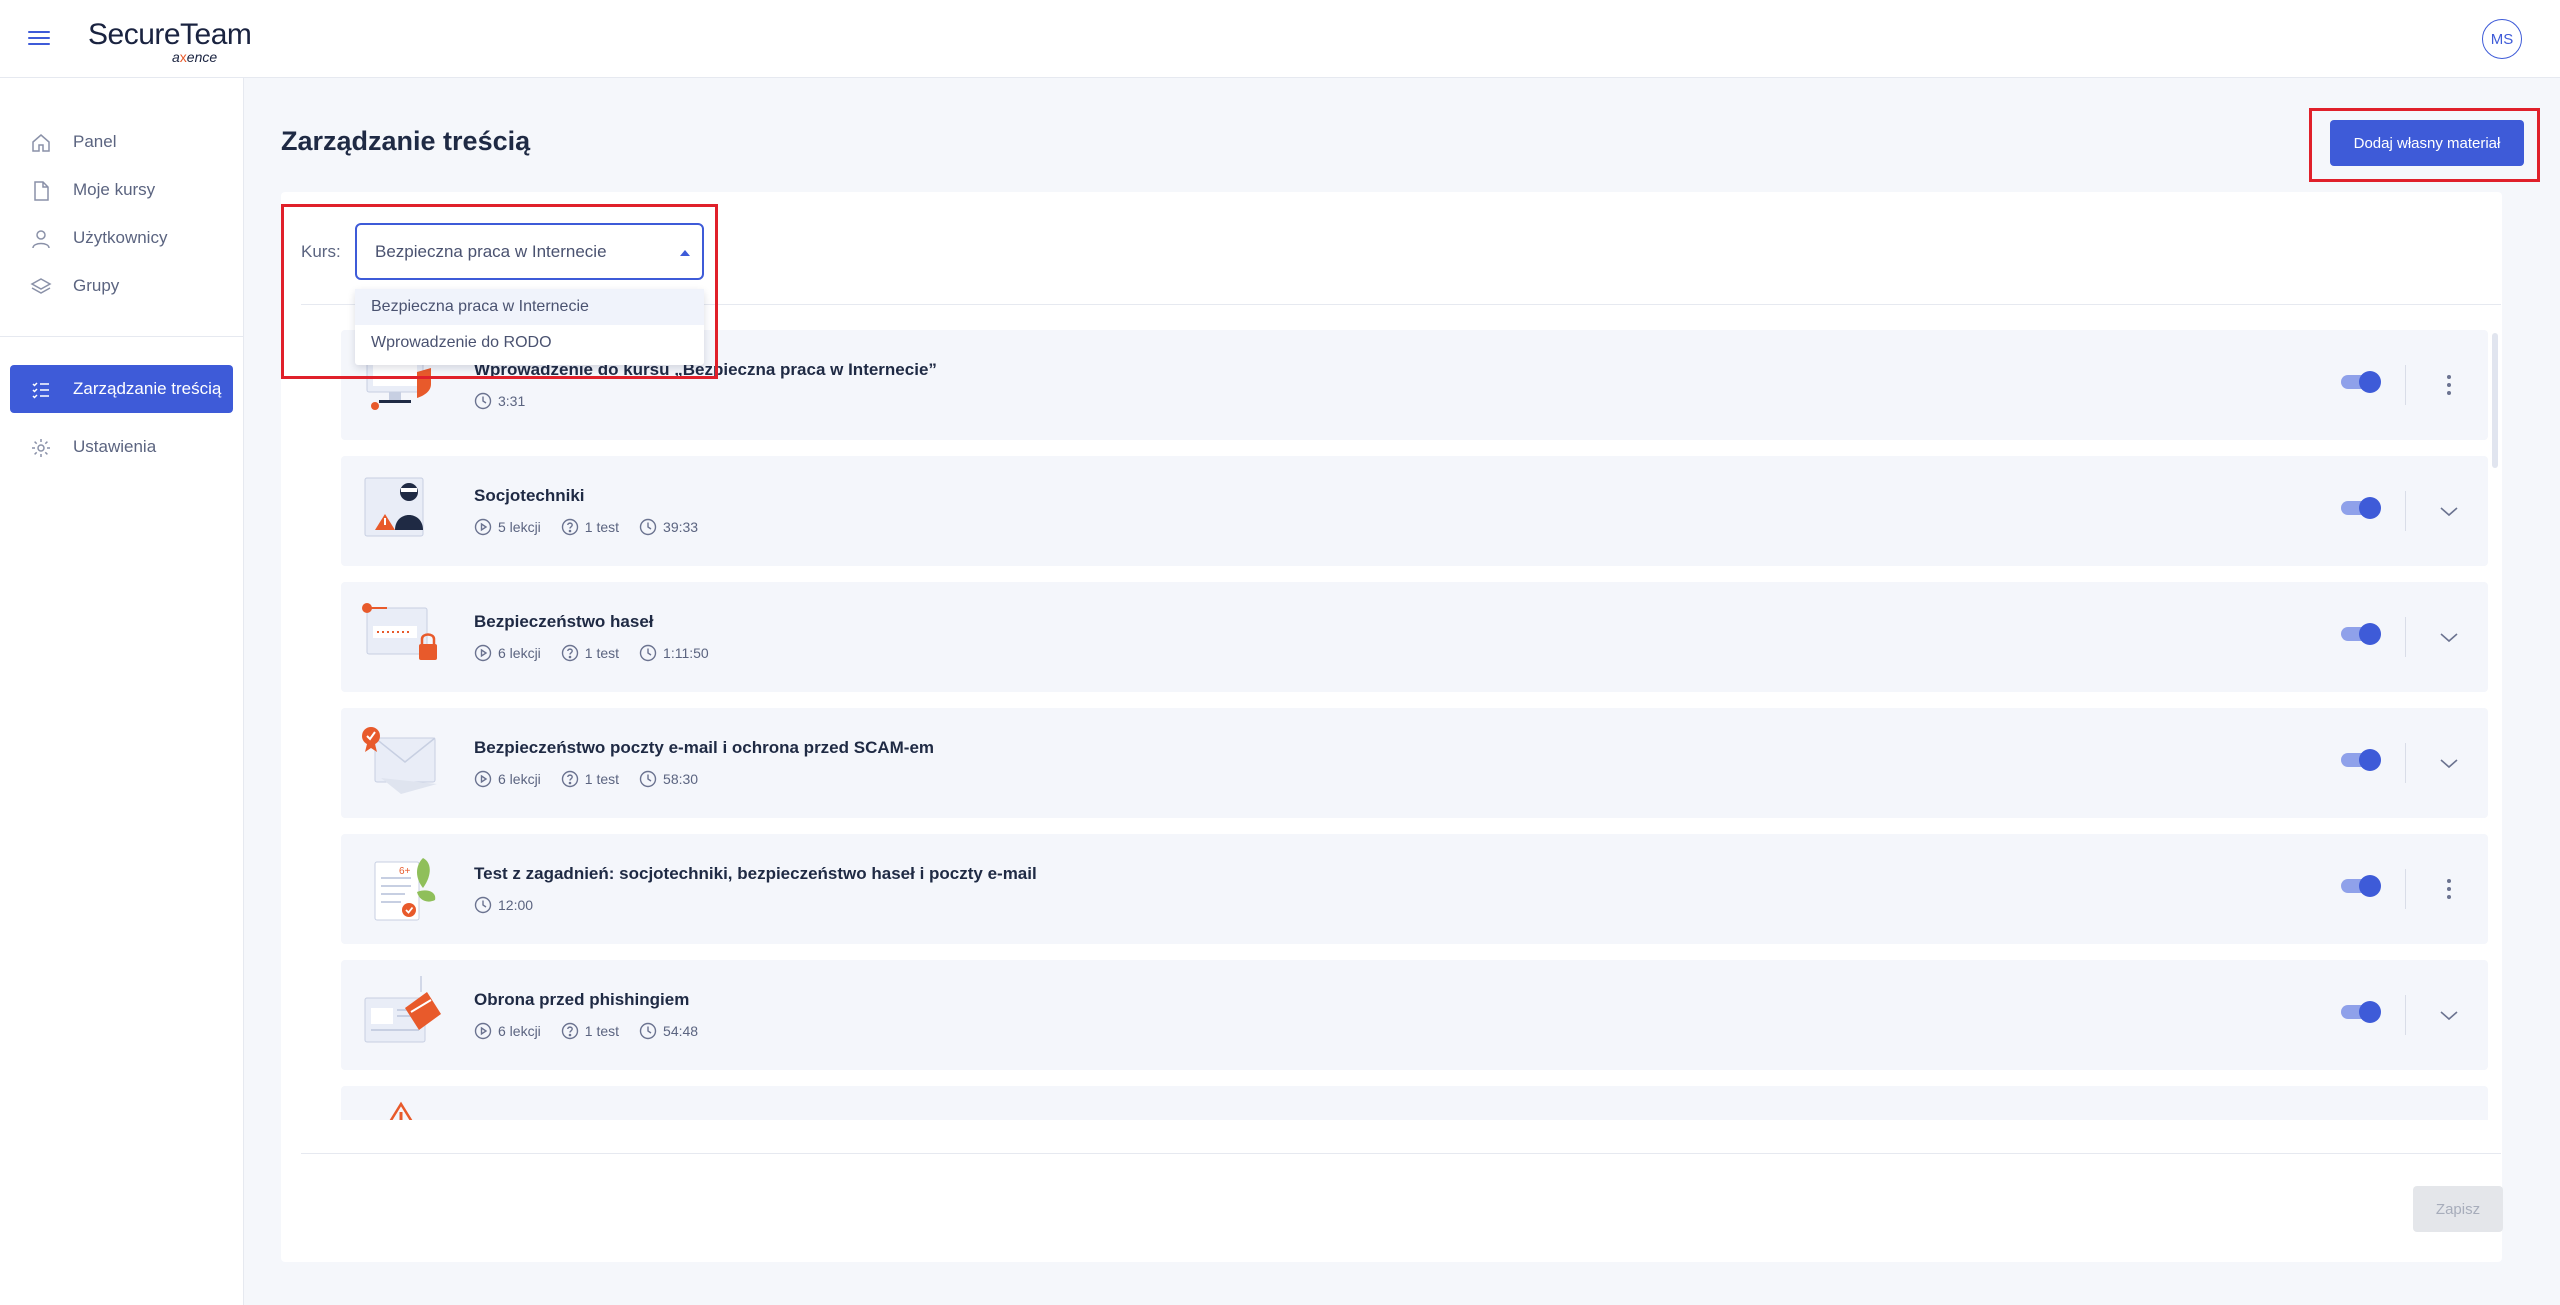 The height and width of the screenshot is (1305, 2560). What do you see at coordinates (529, 307) in the screenshot?
I see `course-option: Bezpieczna praca w Internecie` at bounding box center [529, 307].